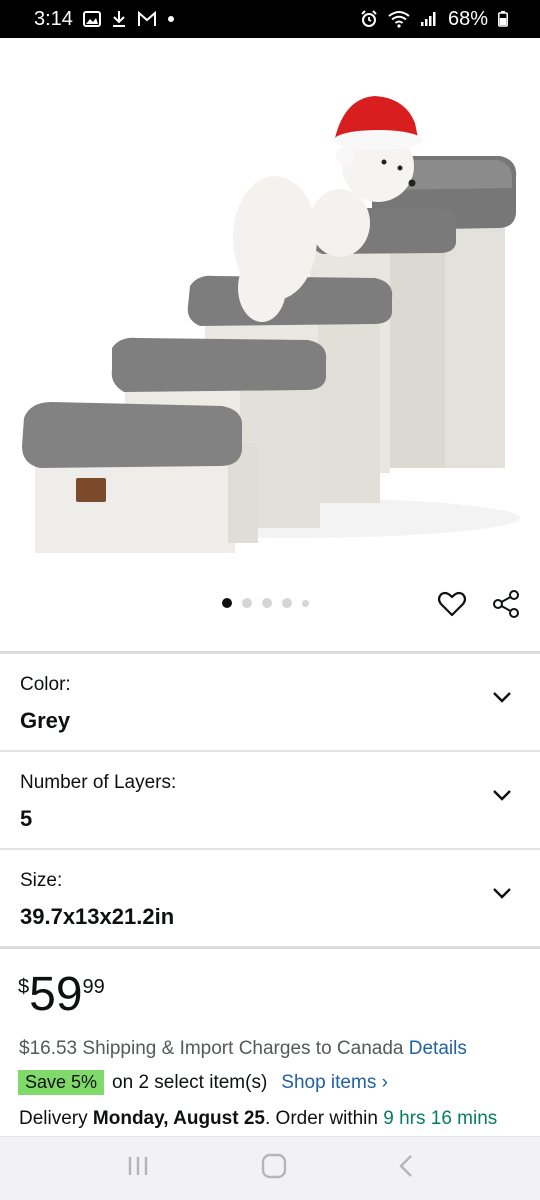 This screenshot has width=540, height=1200. Describe the element at coordinates (467, 18) in the screenshot. I see `battery-percent: 68%` at that location.